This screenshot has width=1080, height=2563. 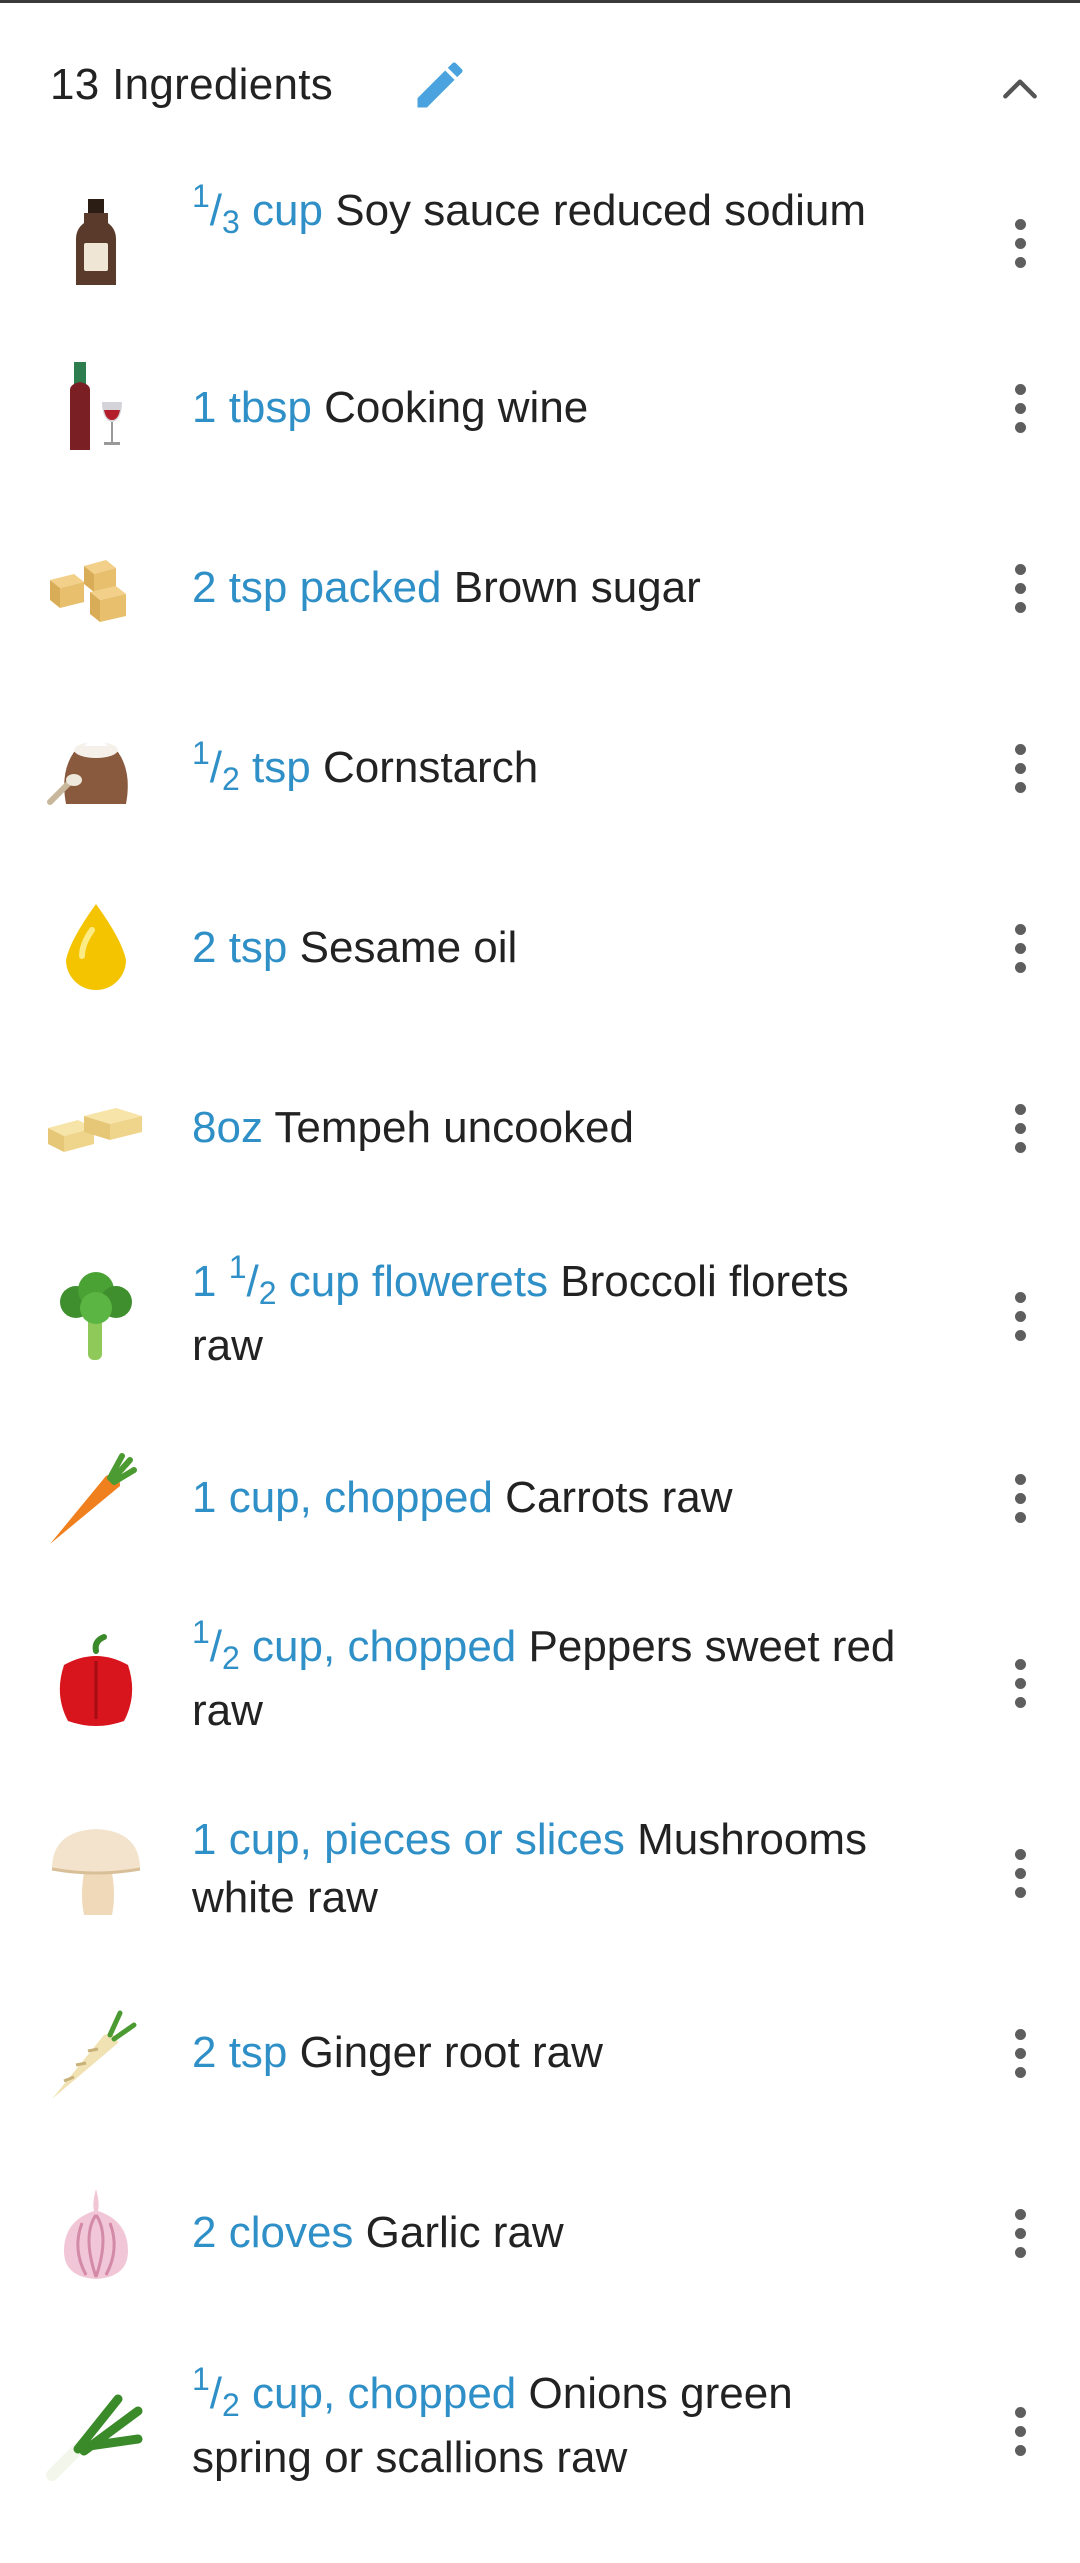 What do you see at coordinates (552, 948) in the screenshot?
I see `ingredient-text: 2 tsp Sesame oil` at bounding box center [552, 948].